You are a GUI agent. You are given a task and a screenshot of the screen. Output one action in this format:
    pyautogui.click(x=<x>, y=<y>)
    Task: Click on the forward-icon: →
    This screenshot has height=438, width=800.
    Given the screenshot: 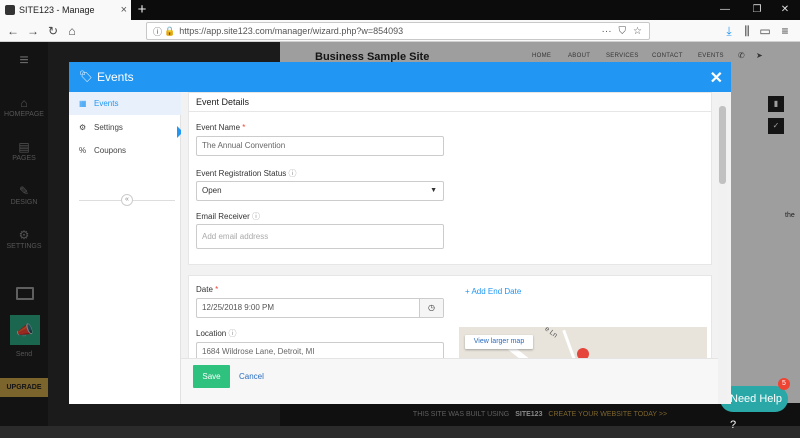 What is the action you would take?
    pyautogui.click(x=33, y=31)
    